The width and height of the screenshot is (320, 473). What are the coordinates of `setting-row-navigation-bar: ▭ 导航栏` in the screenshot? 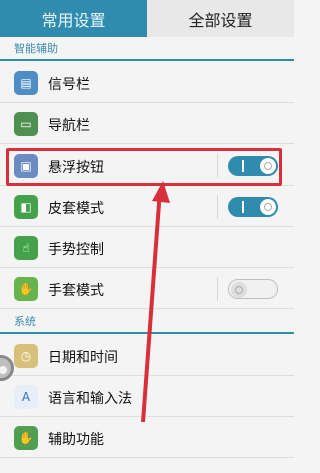 It's located at (147, 124).